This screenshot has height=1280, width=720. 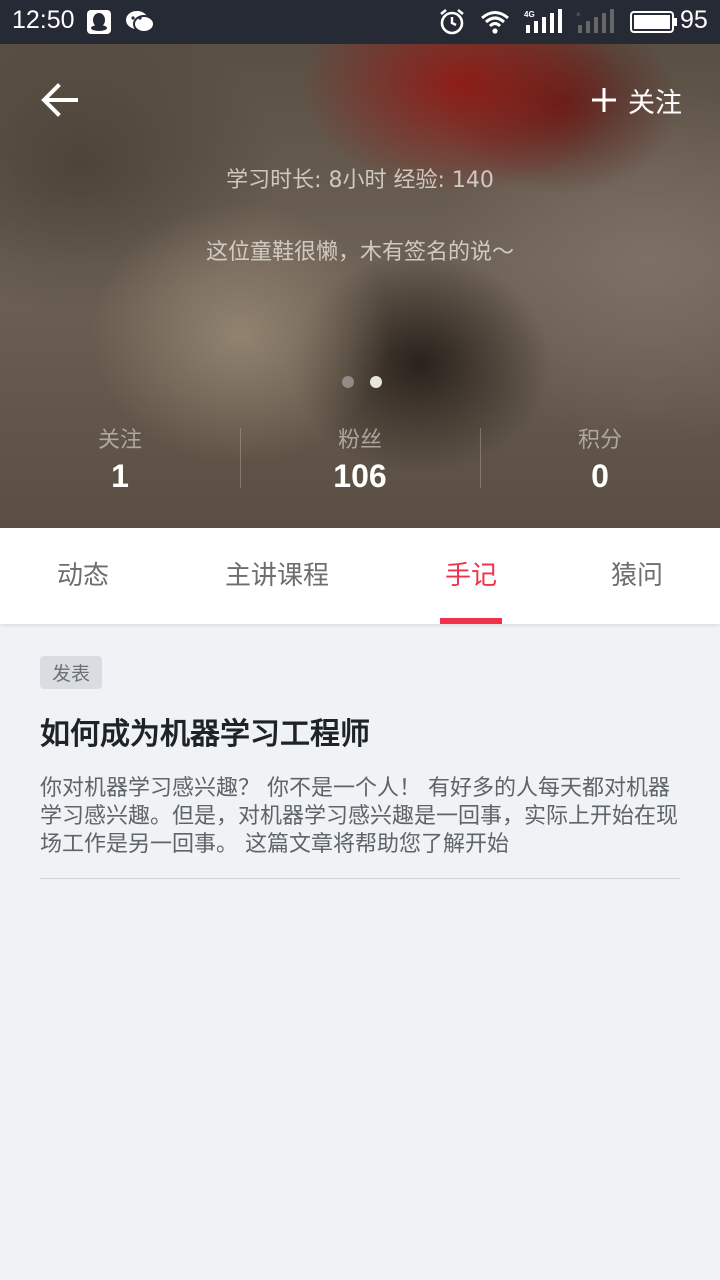 What do you see at coordinates (637, 576) in the screenshot?
I see `tab-questions: 猿问` at bounding box center [637, 576].